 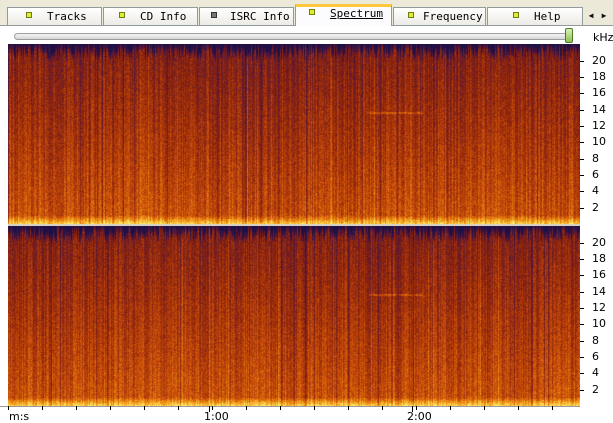 I want to click on tab-label: CD Info, so click(x=163, y=16).